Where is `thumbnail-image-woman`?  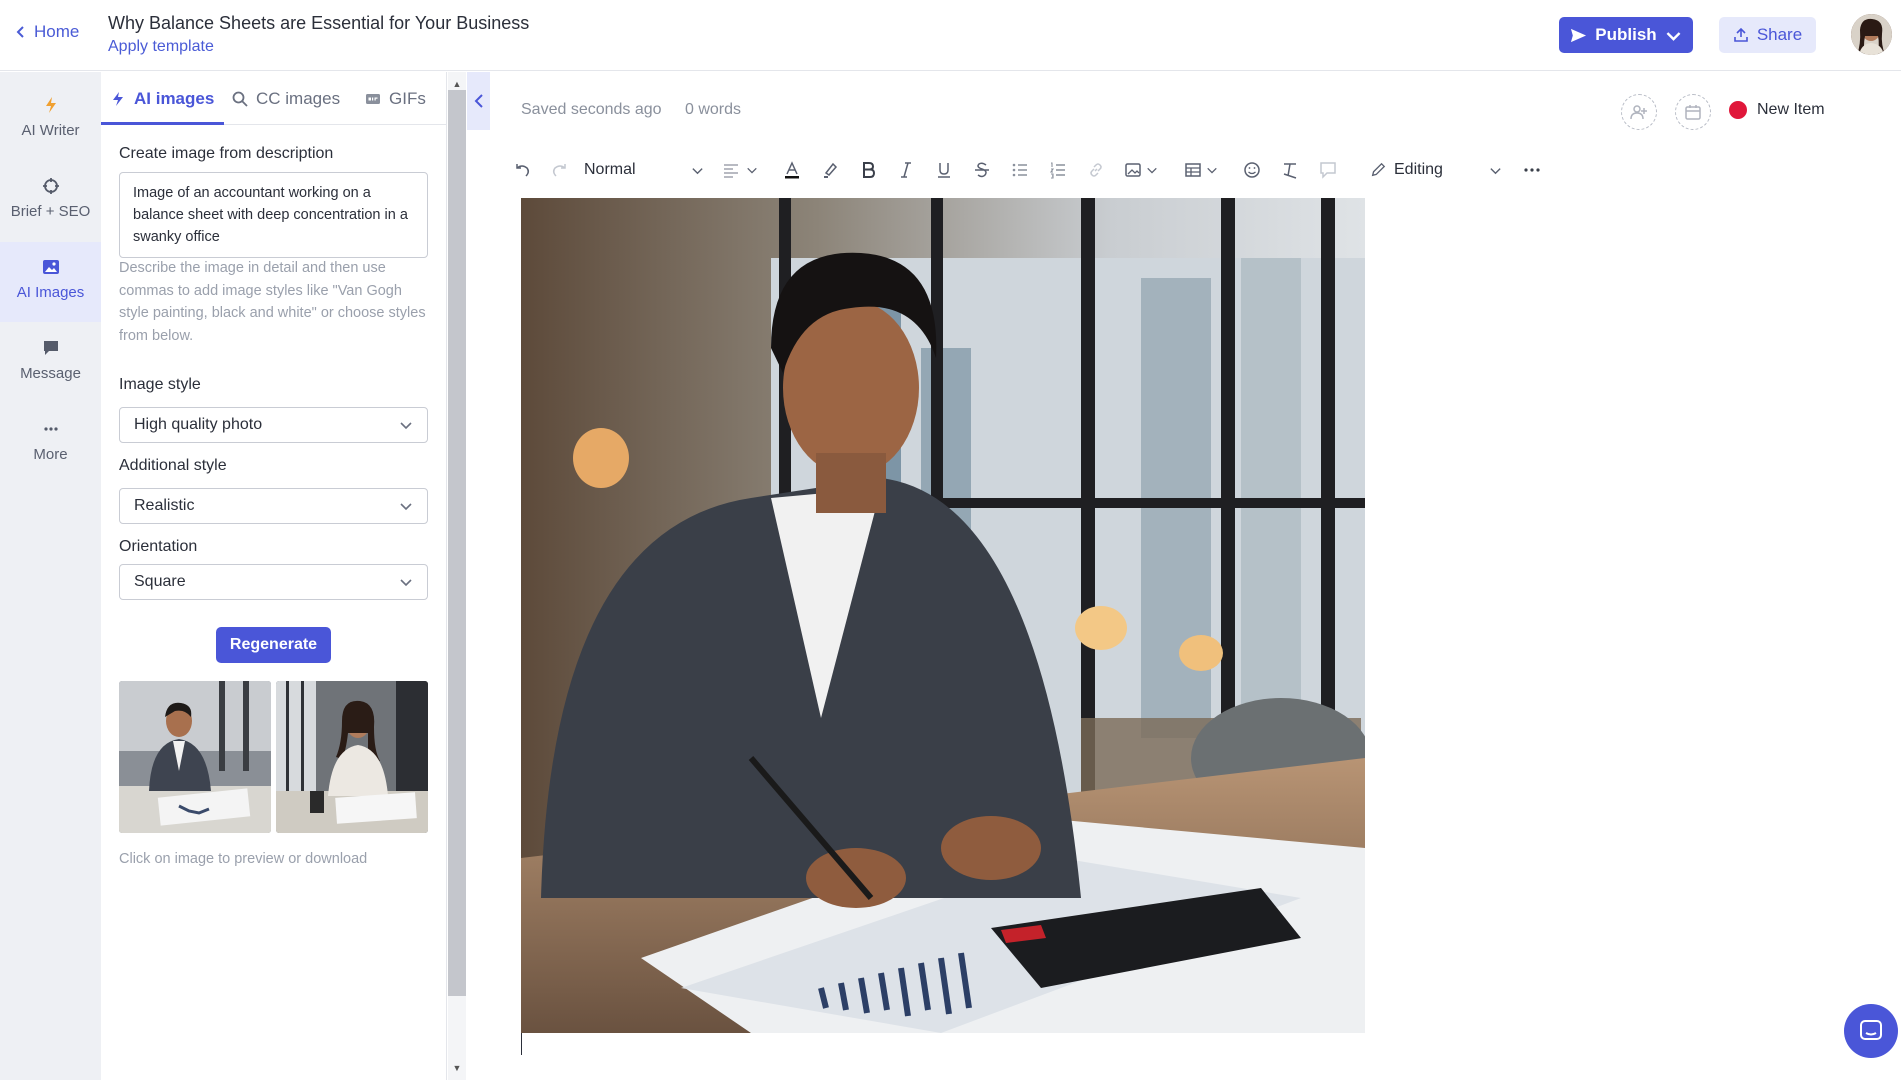 thumbnail-image-woman is located at coordinates (352, 757).